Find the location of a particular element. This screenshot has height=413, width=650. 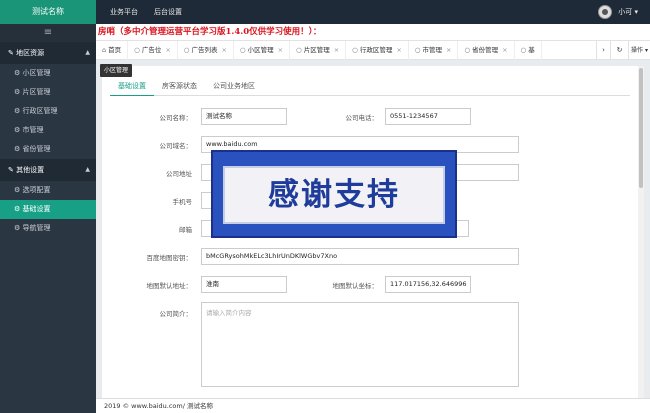

nav-business-platform: 业务平台 is located at coordinates (124, 12).